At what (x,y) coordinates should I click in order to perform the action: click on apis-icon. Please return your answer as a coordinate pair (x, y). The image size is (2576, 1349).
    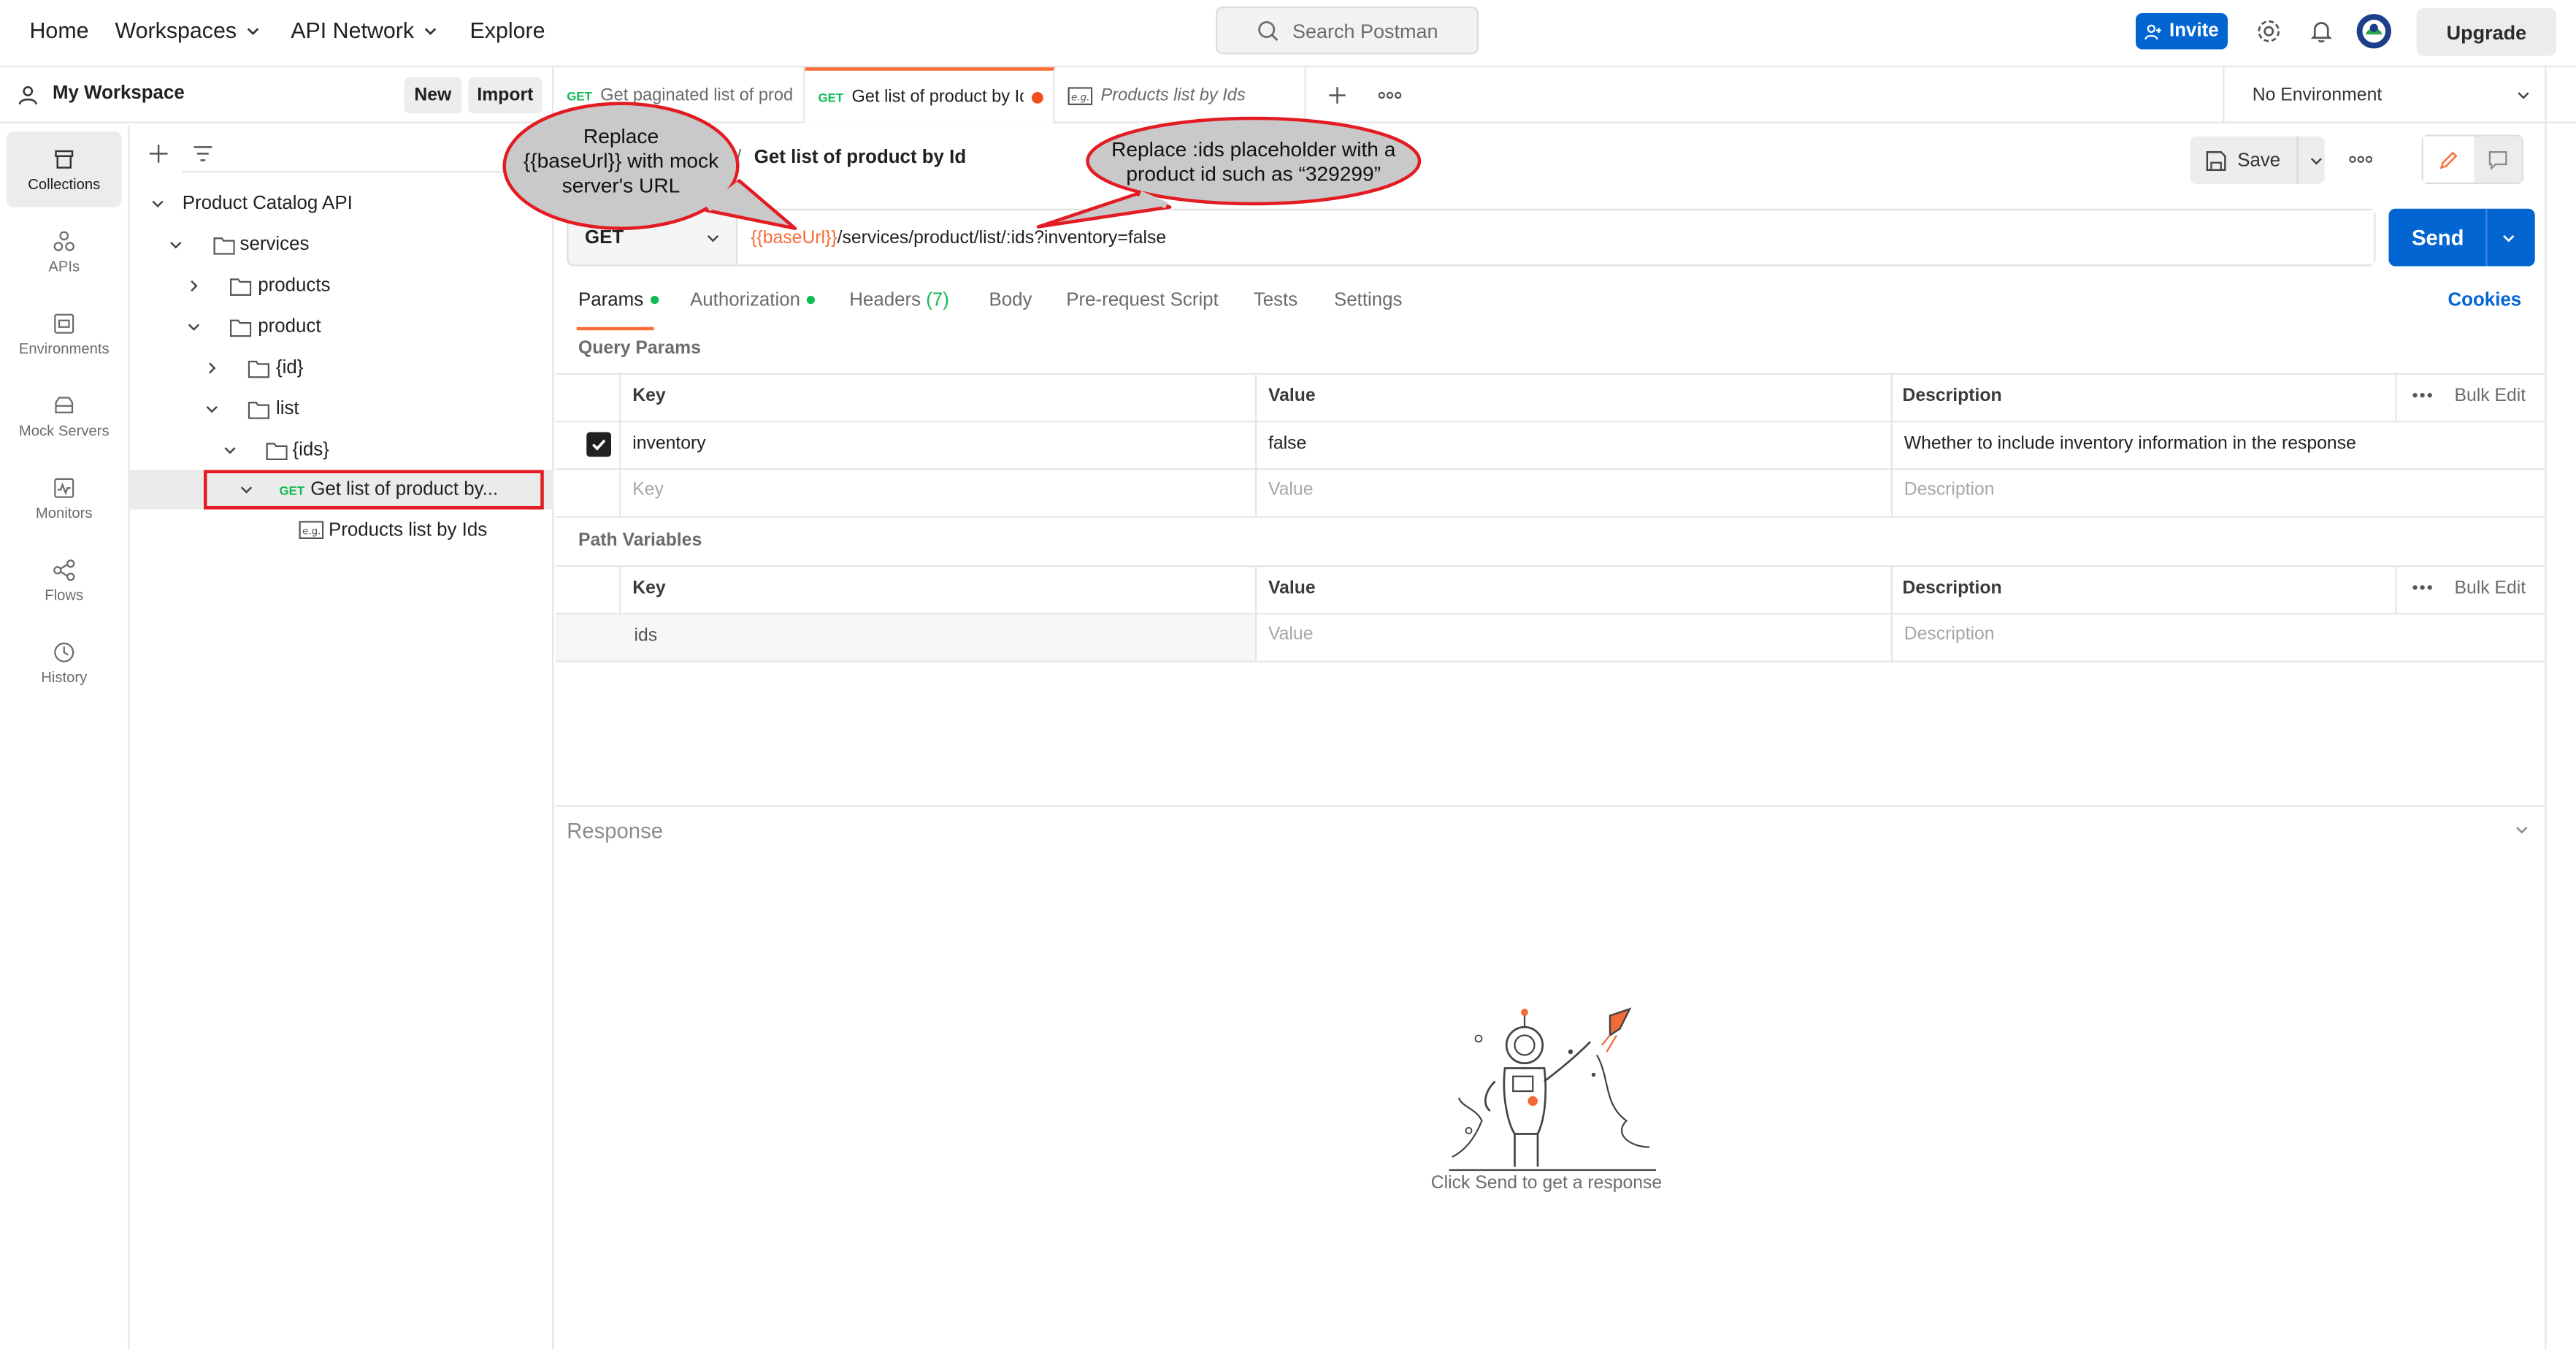
    Looking at the image, I should click on (63, 241).